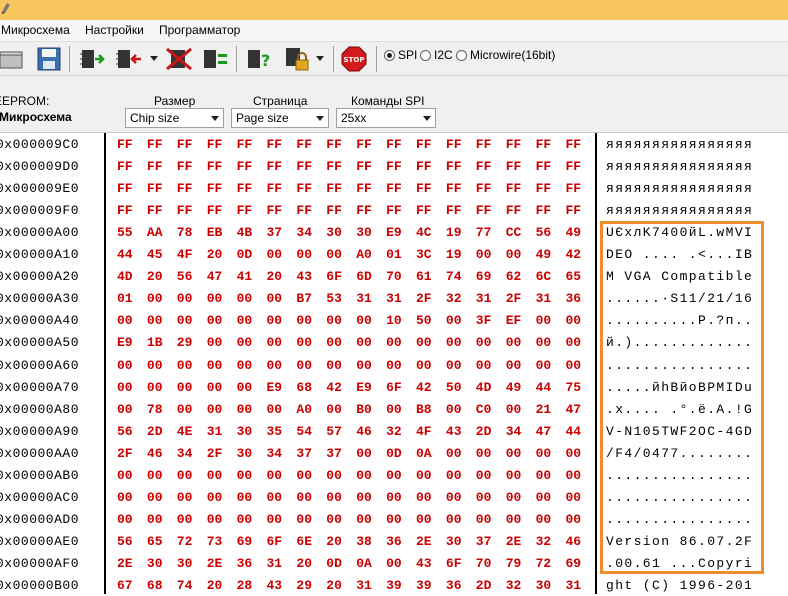 This screenshot has width=788, height=596. Describe the element at coordinates (454, 232) in the screenshot. I see `hex-byte: 19` at that location.